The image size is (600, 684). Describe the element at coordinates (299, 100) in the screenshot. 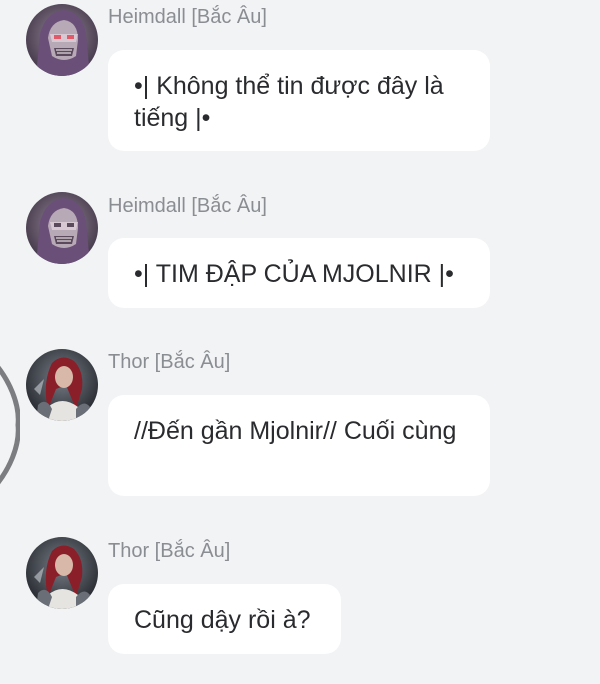

I see `message-bubble: •| Không thể tin được đây là tiếng |•` at that location.